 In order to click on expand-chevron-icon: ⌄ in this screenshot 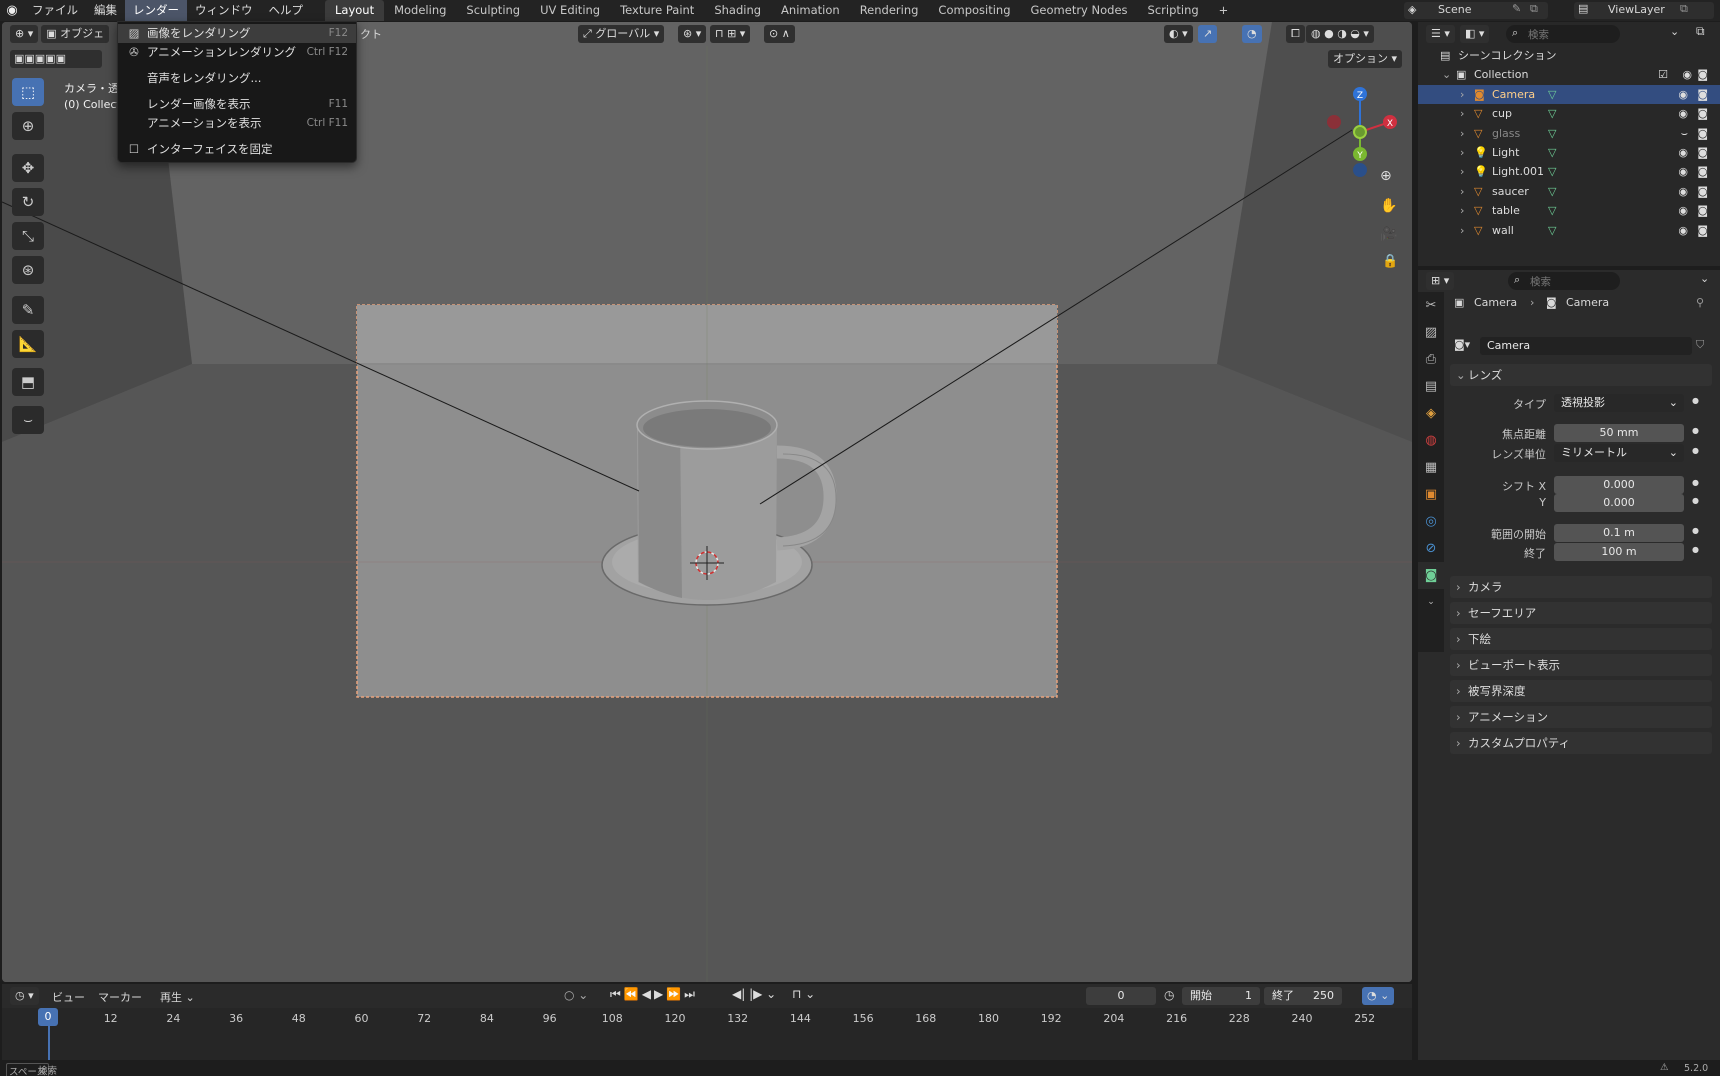, I will do `click(1446, 74)`.